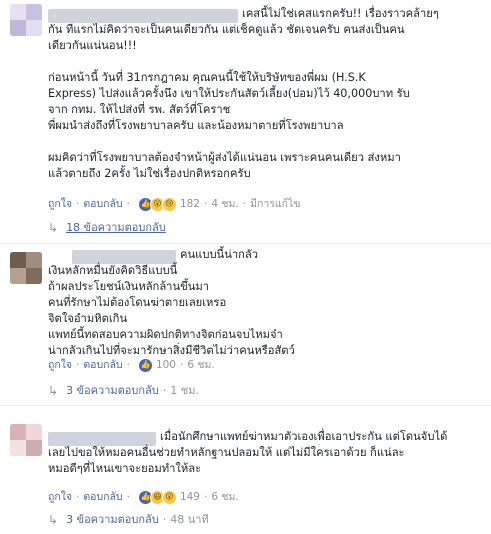  Describe the element at coordinates (189, 204) in the screenshot. I see `reaction-count: 182` at that location.